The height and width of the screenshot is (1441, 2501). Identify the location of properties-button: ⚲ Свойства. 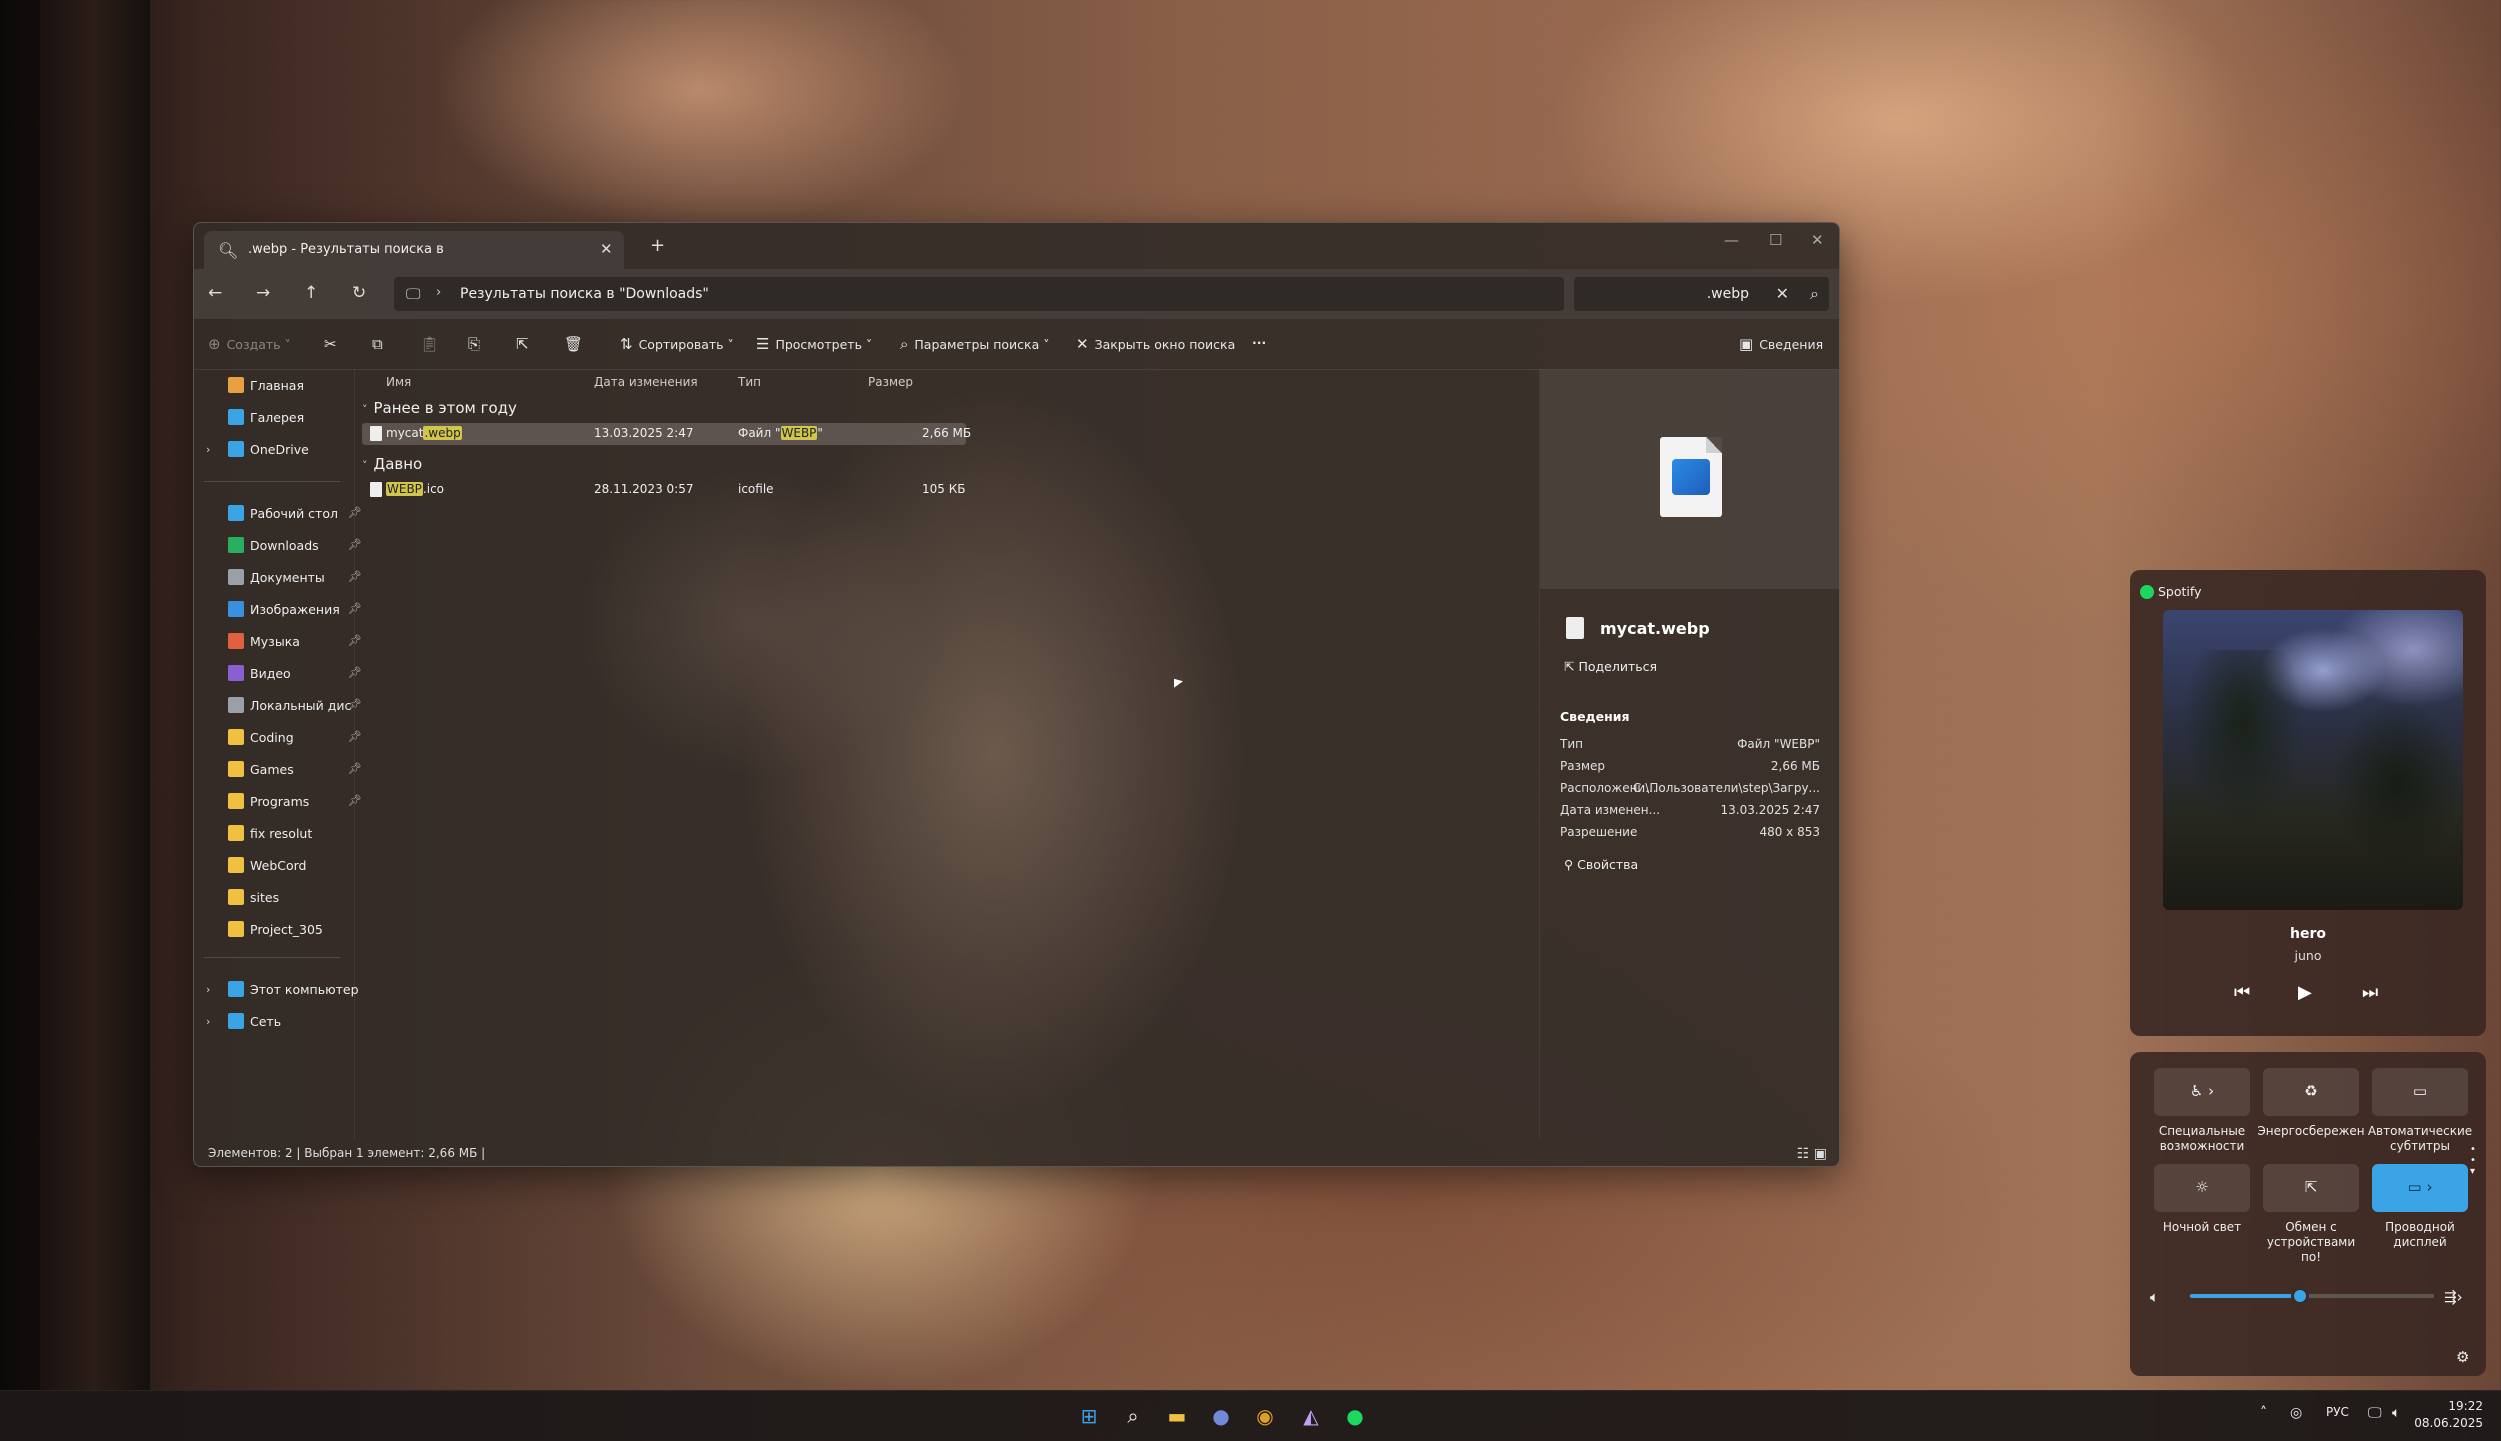
(1601, 864).